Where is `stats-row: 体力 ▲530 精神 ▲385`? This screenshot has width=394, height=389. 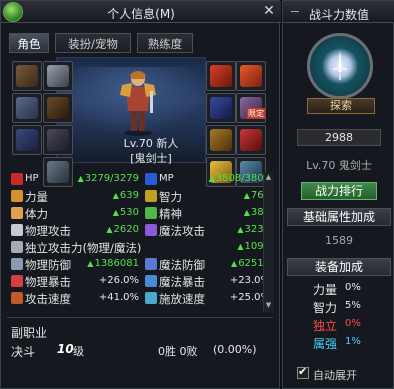 stats-row: 体力 ▲530 精神 ▲385 is located at coordinates (141, 213).